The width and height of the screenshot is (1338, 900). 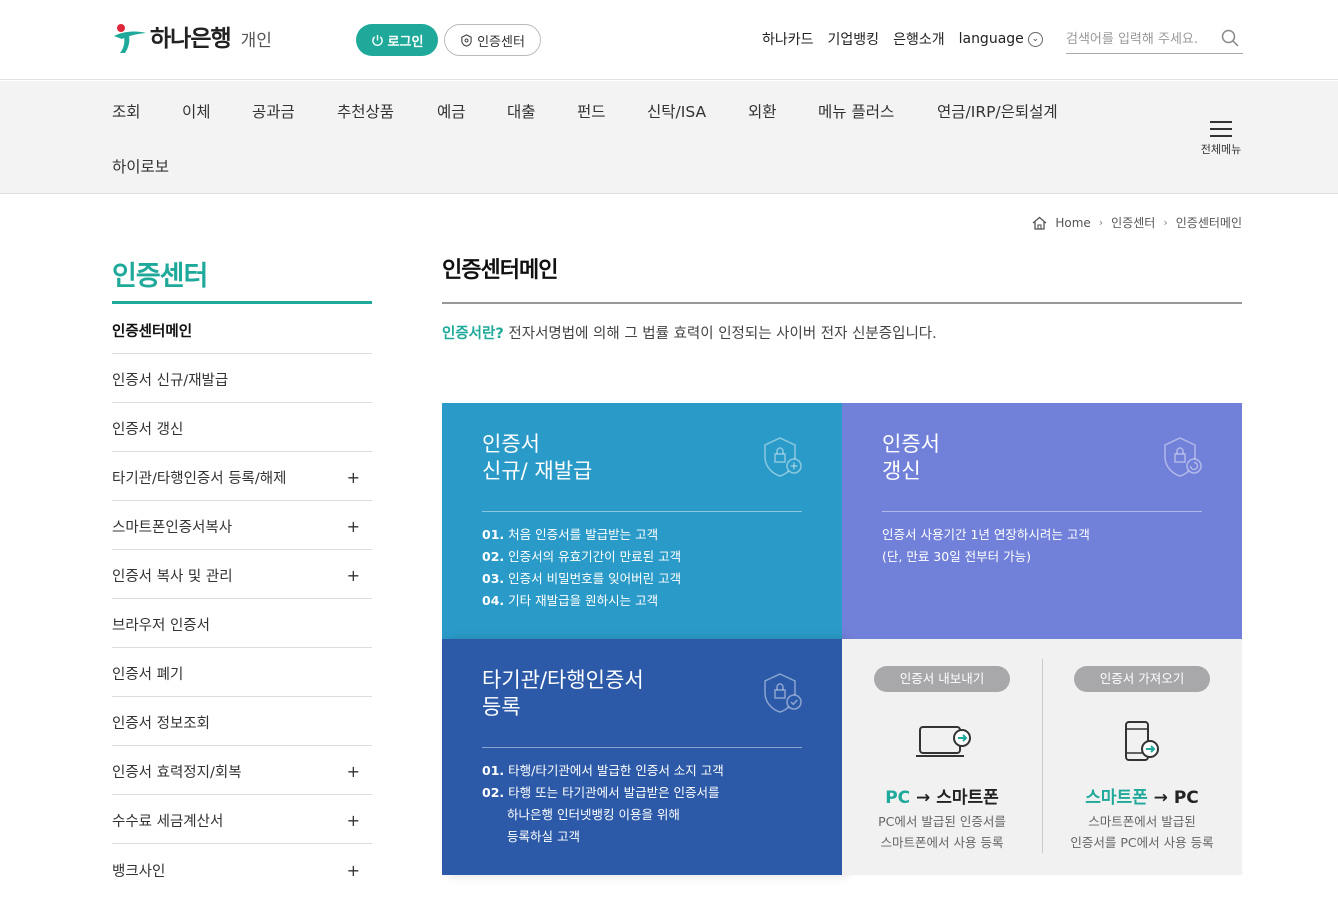 I want to click on breadcrumb-home: Home, so click(x=1072, y=223).